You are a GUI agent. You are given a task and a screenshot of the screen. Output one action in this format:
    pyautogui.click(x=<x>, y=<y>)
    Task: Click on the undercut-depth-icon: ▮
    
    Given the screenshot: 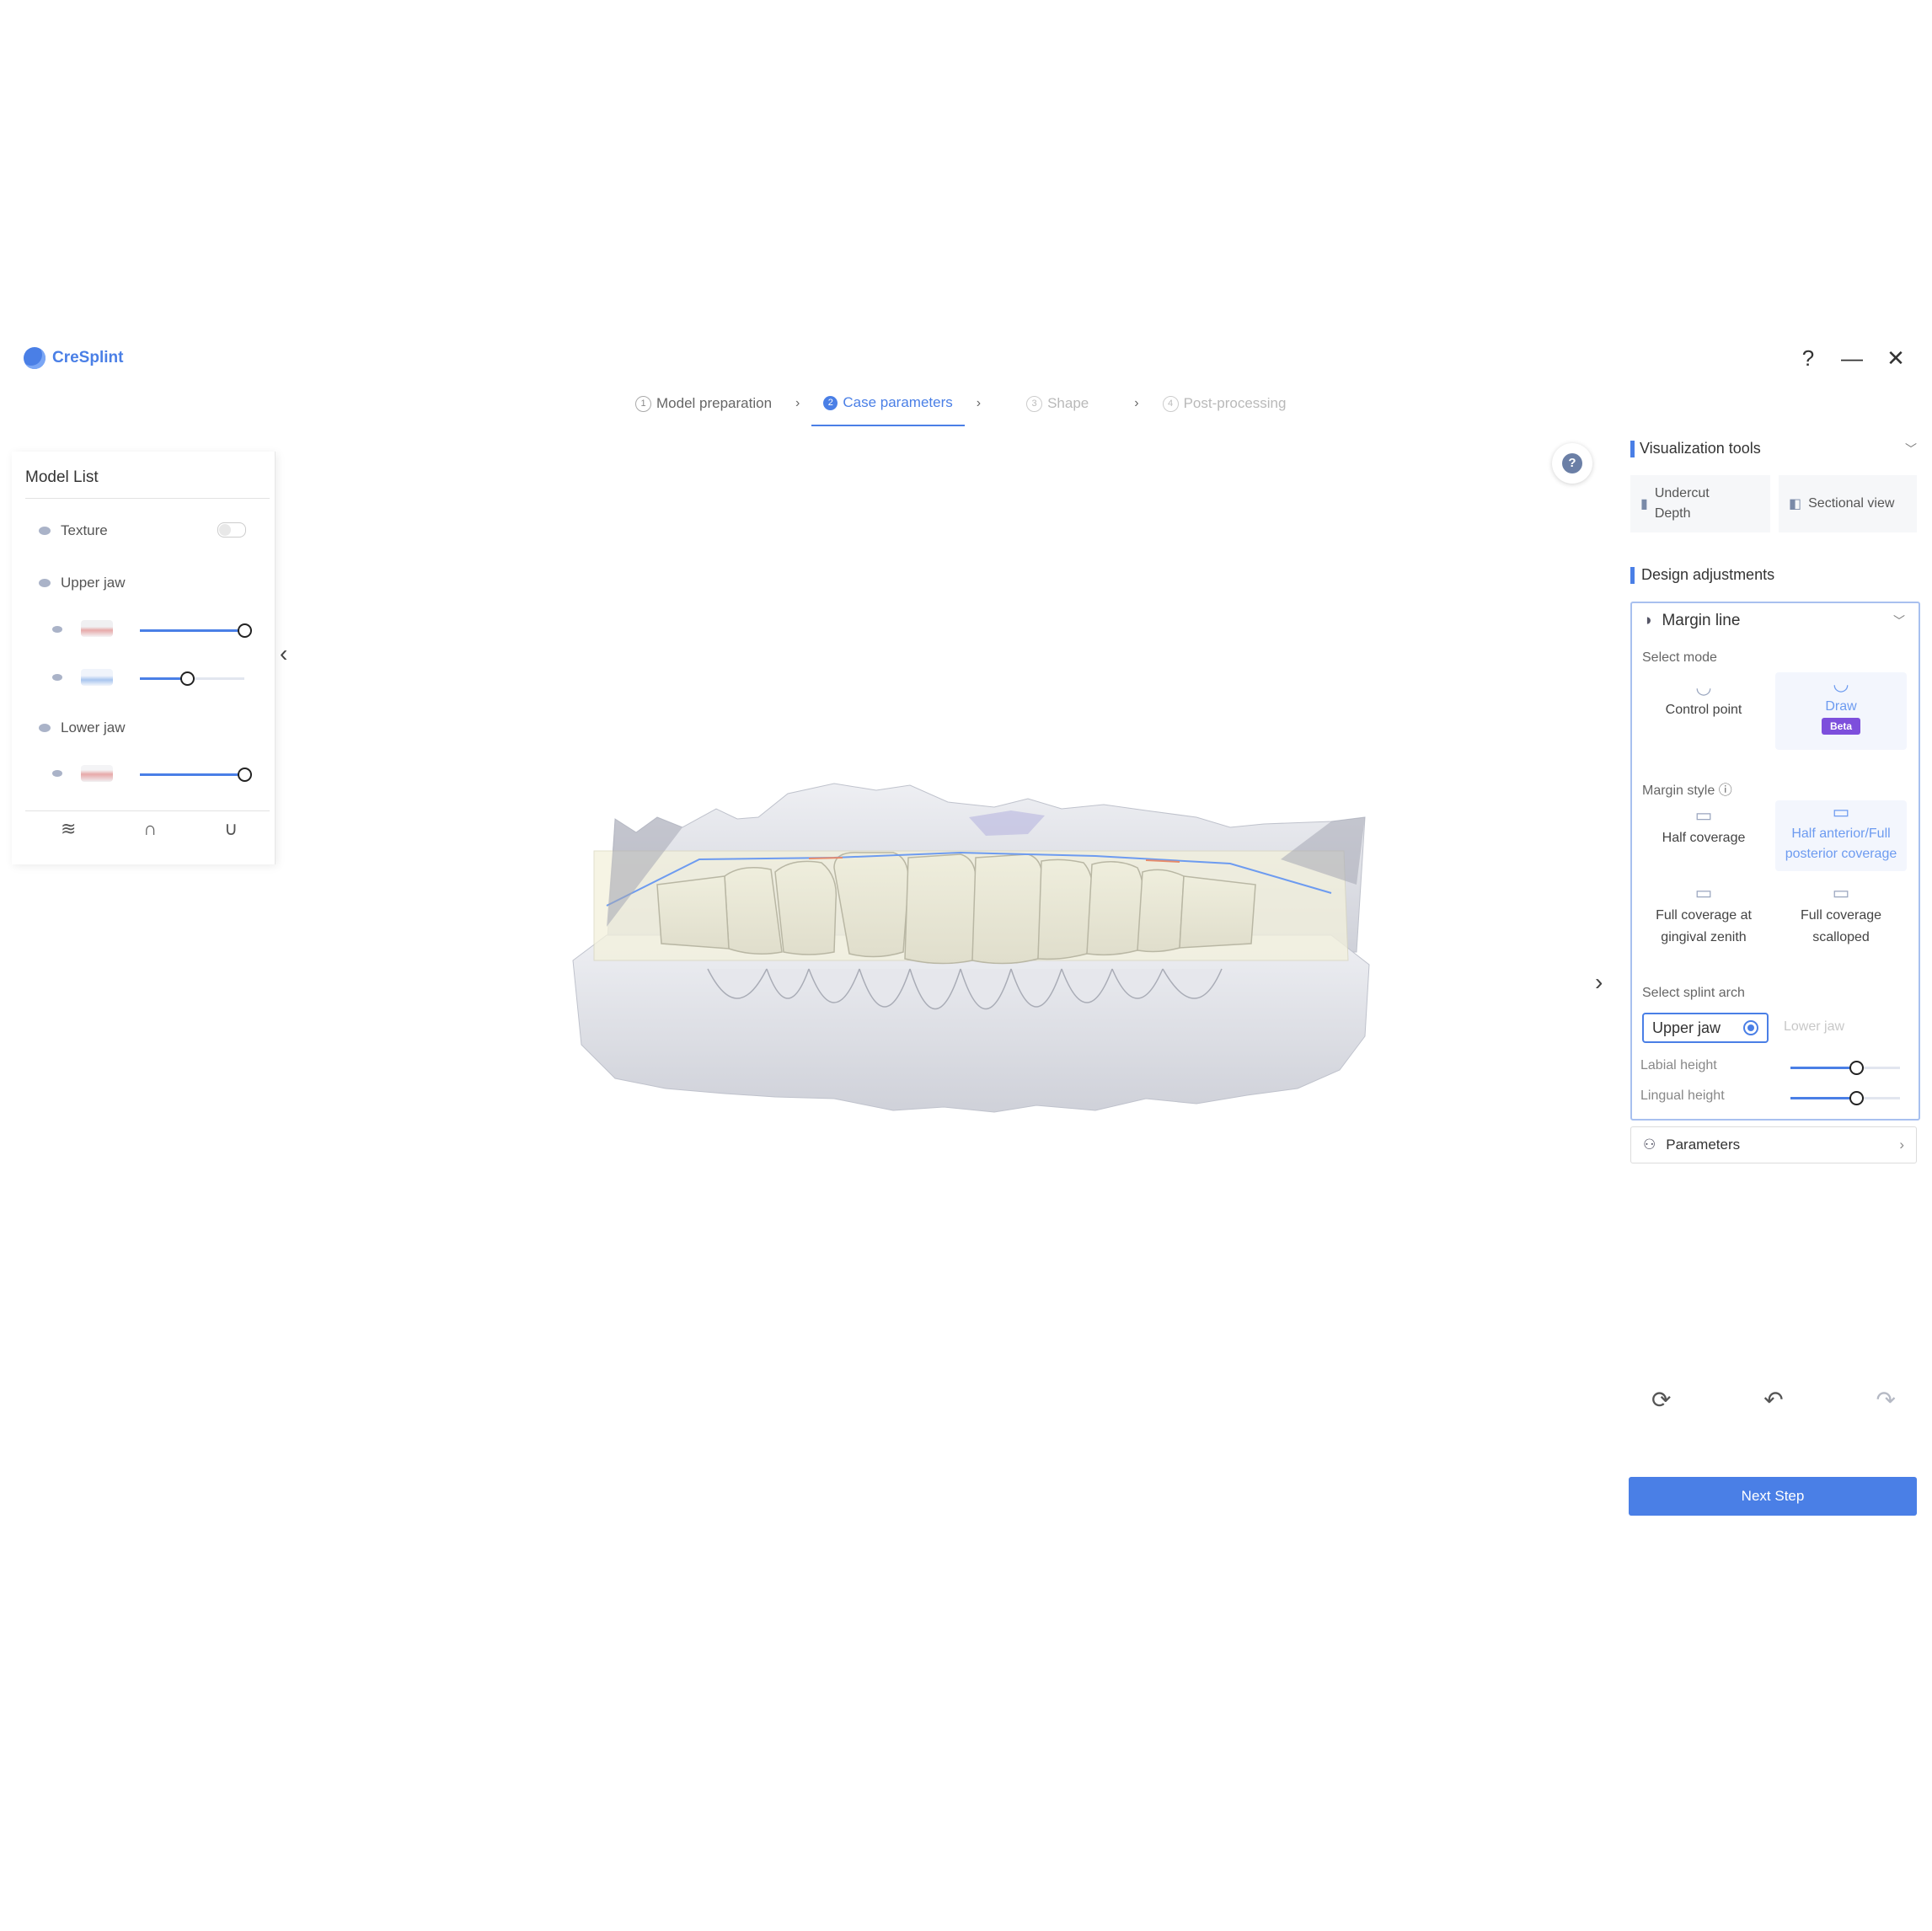 What is the action you would take?
    pyautogui.click(x=1644, y=504)
    